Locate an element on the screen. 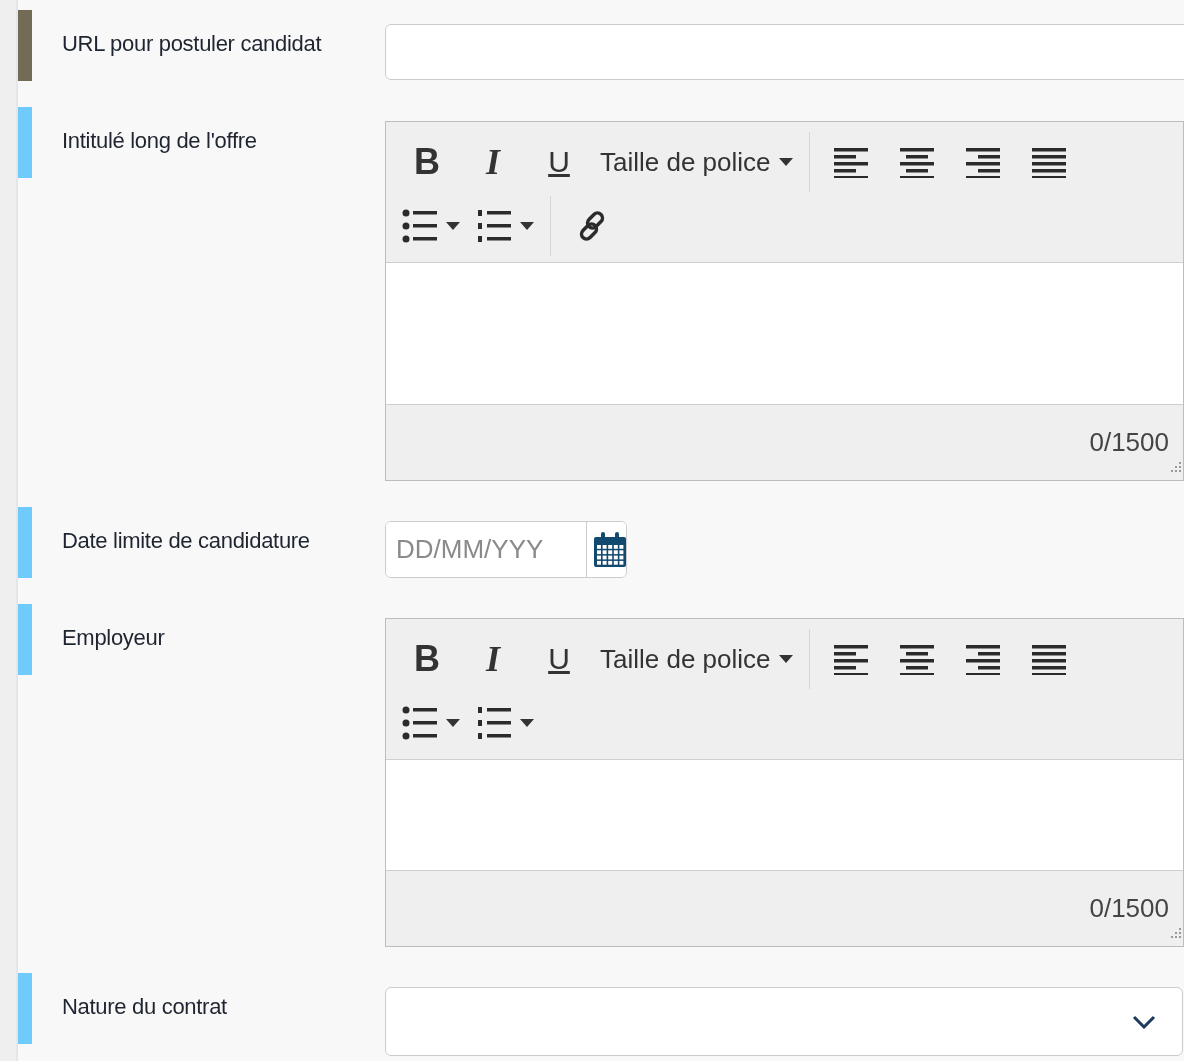 The image size is (1184, 1061). chevron-down-icon is located at coordinates (1144, 1021).